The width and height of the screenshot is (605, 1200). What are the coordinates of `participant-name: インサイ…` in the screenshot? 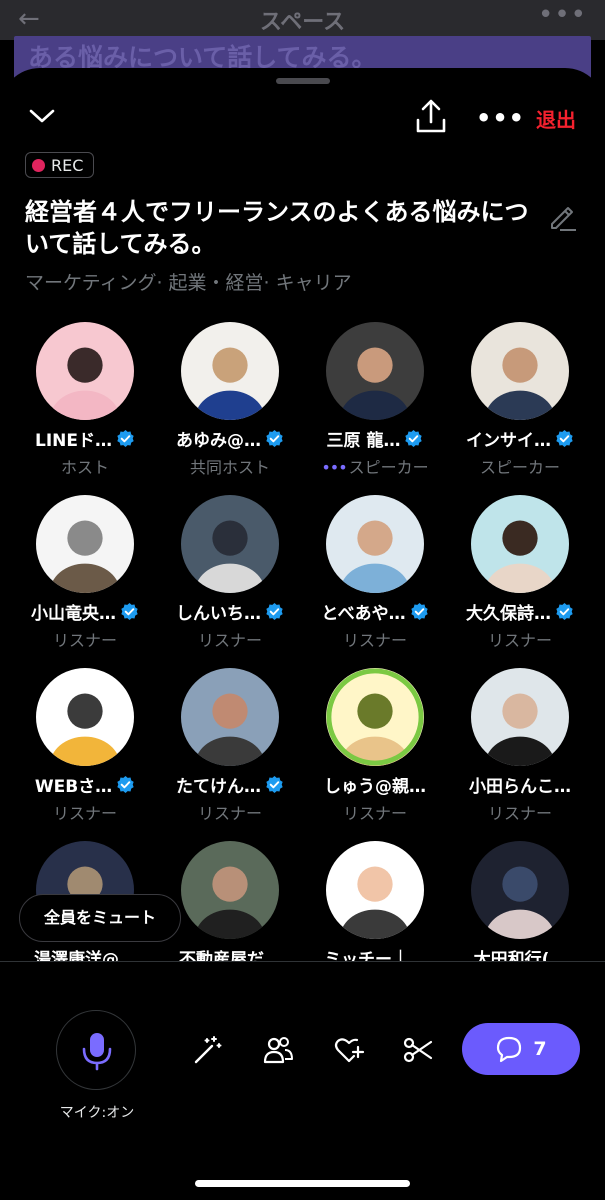 It's located at (508, 441).